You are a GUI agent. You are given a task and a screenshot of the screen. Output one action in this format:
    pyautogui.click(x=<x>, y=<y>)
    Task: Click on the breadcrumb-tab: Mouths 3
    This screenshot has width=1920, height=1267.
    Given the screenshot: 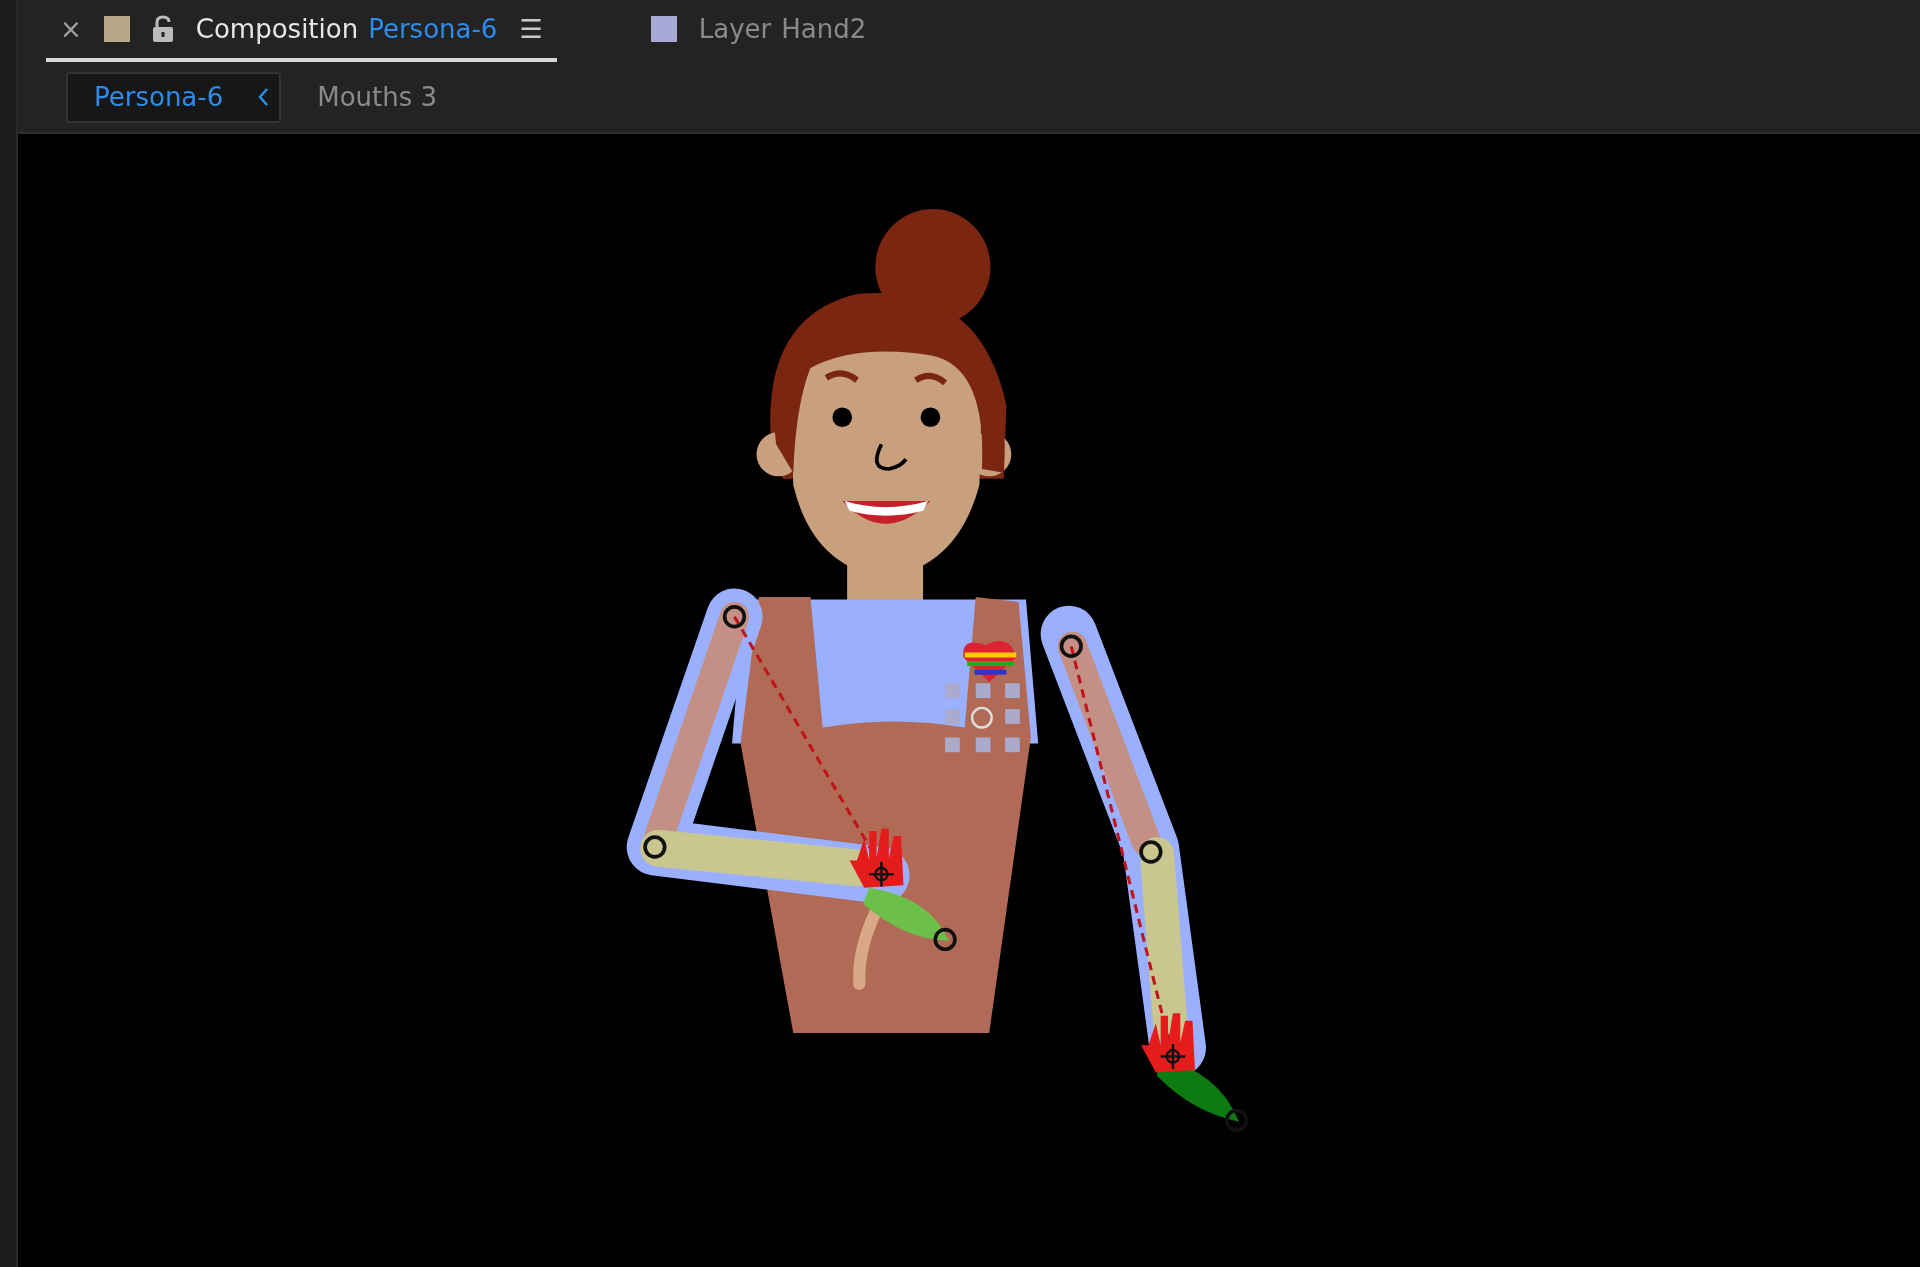 What is the action you would take?
    pyautogui.click(x=377, y=97)
    